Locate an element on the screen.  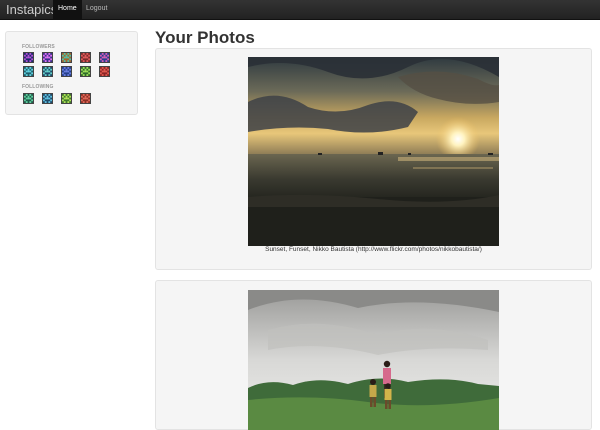
sidebar: FOLLOWERS FOLLOWING is located at coordinates (71, 73).